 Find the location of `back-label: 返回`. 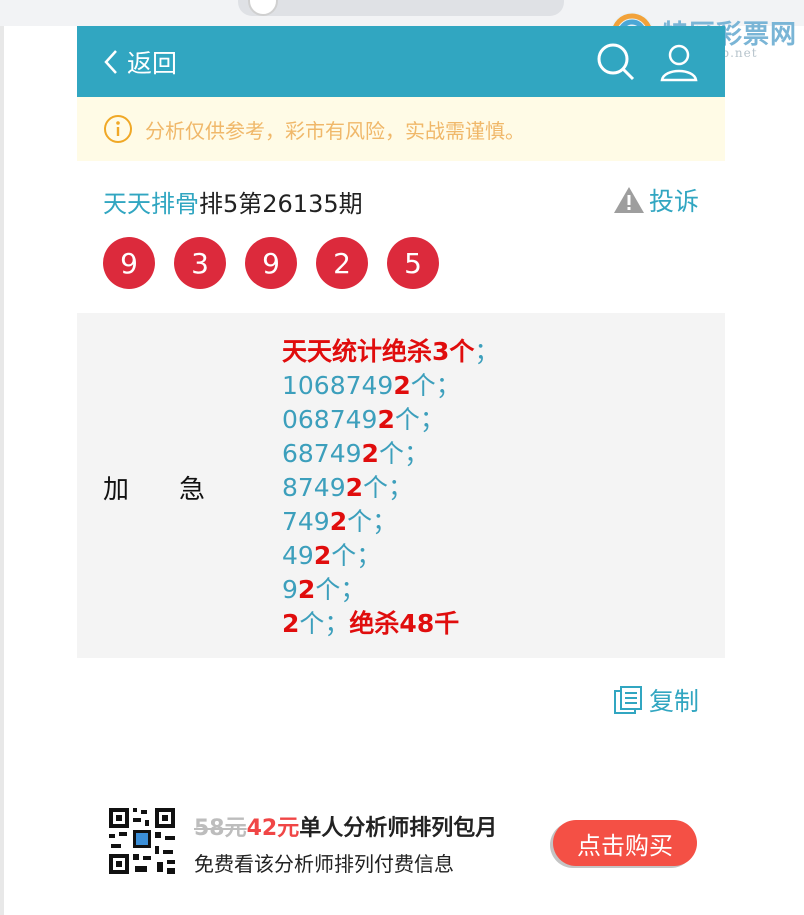

back-label: 返回 is located at coordinates (152, 63).